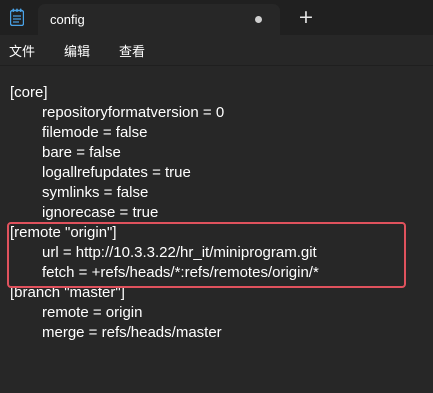 The width and height of the screenshot is (433, 393). Describe the element at coordinates (133, 112) in the screenshot. I see `editor-line: repositoryformatversion = 0` at that location.